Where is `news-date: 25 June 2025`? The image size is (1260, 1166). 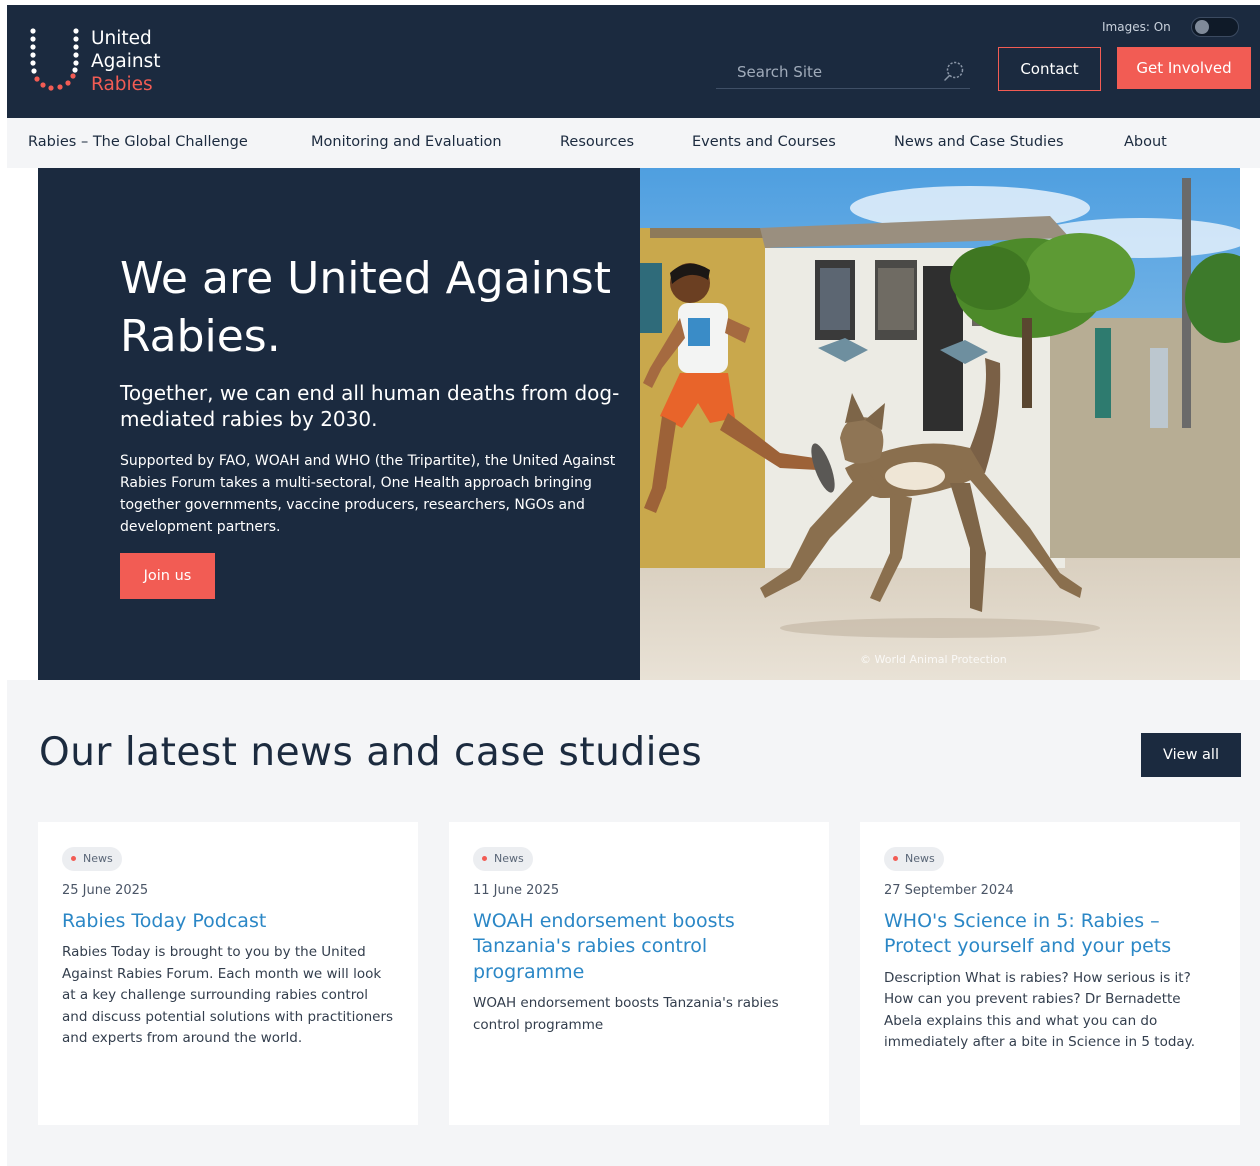
news-date: 25 June 2025 is located at coordinates (105, 890).